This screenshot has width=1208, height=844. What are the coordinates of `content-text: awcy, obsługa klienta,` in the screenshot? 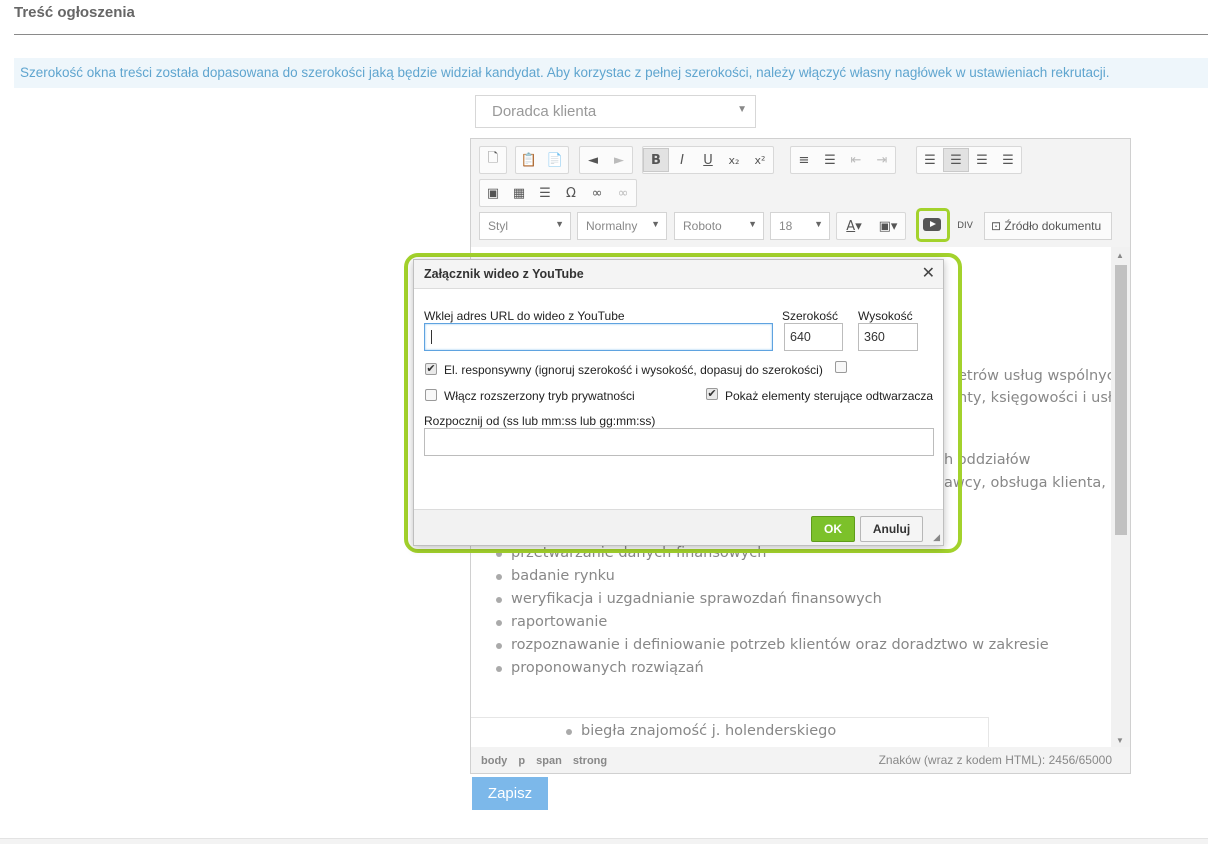 It's located at (1025, 483).